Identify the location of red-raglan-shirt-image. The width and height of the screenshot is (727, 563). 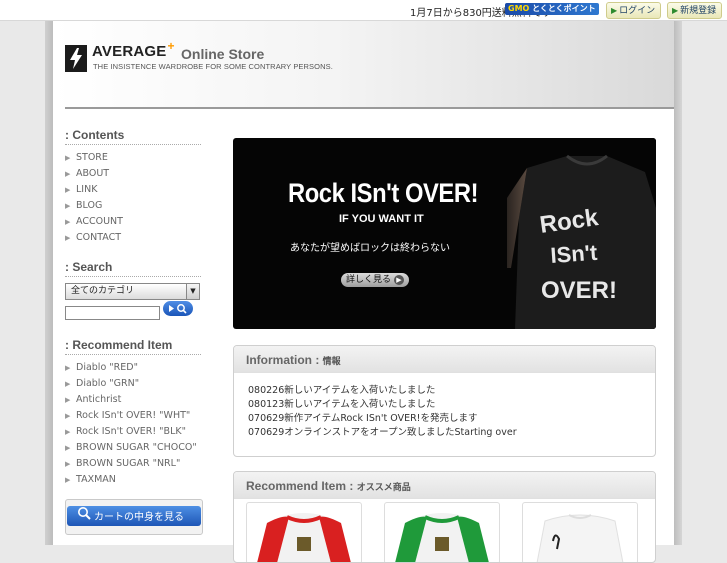
(304, 537).